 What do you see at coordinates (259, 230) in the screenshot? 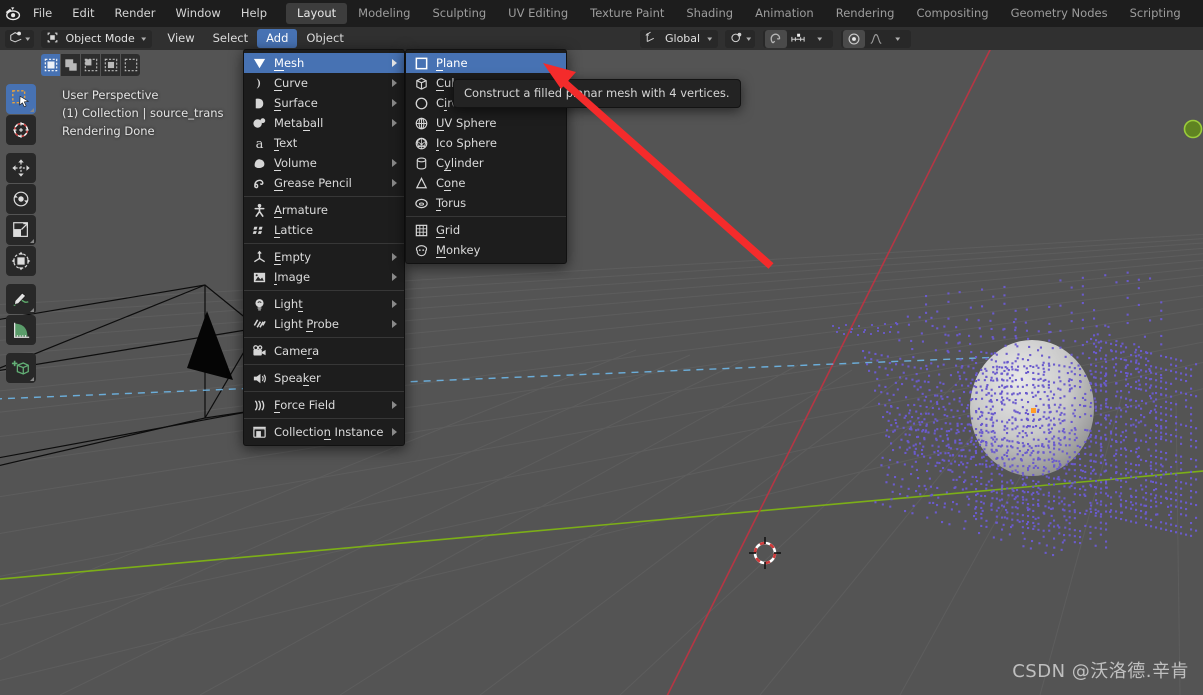
I see `lattice-icon` at bounding box center [259, 230].